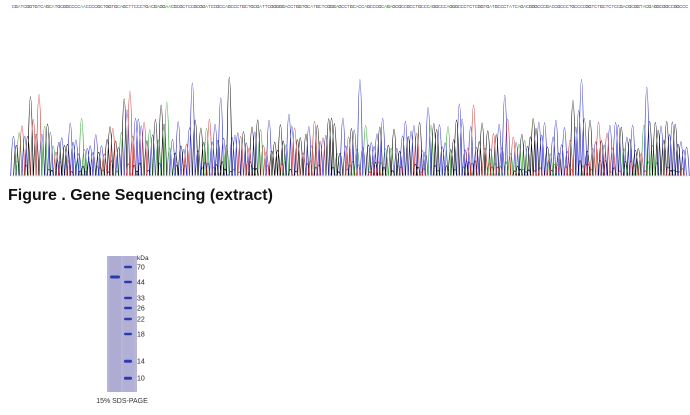 The image size is (690, 415). What do you see at coordinates (141, 267) in the screenshot?
I see `ladder-label-70: 70` at bounding box center [141, 267].